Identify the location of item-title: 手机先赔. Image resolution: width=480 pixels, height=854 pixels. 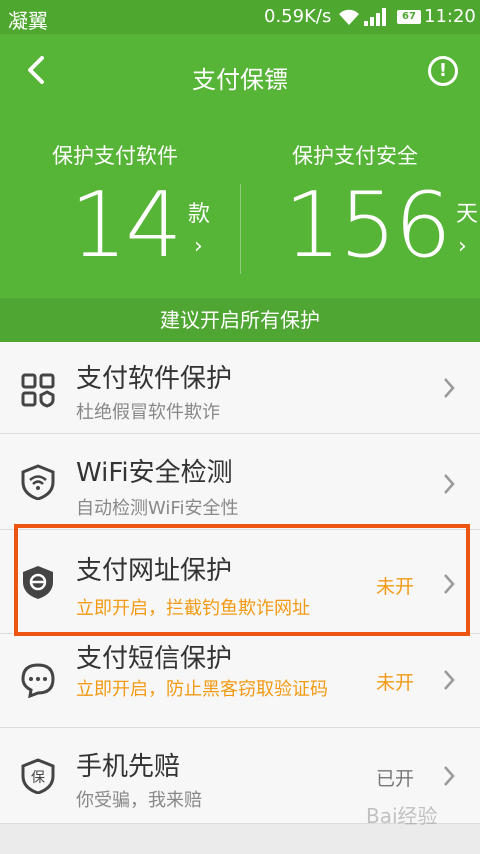
(128, 767).